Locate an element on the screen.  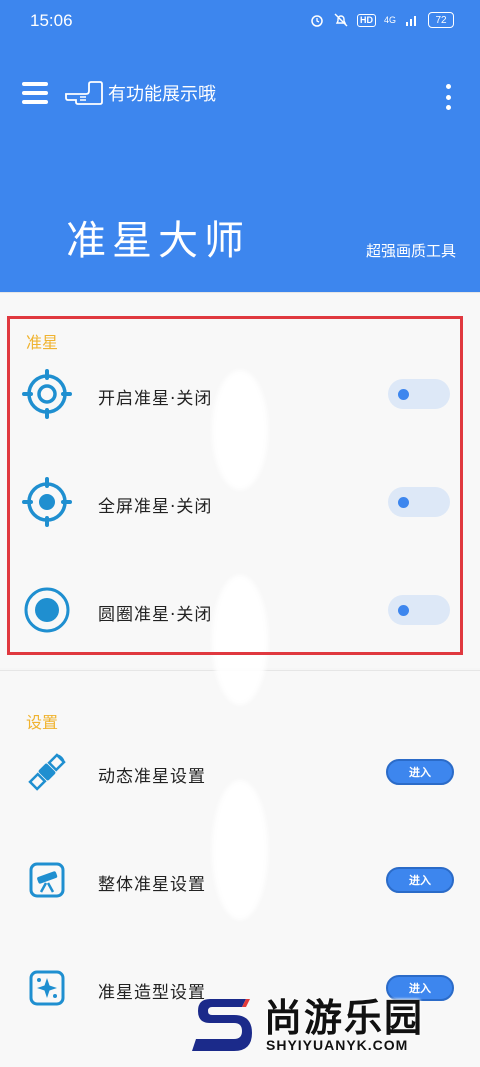
app-subtitle: 超强画质工具 is located at coordinates (410, 251).